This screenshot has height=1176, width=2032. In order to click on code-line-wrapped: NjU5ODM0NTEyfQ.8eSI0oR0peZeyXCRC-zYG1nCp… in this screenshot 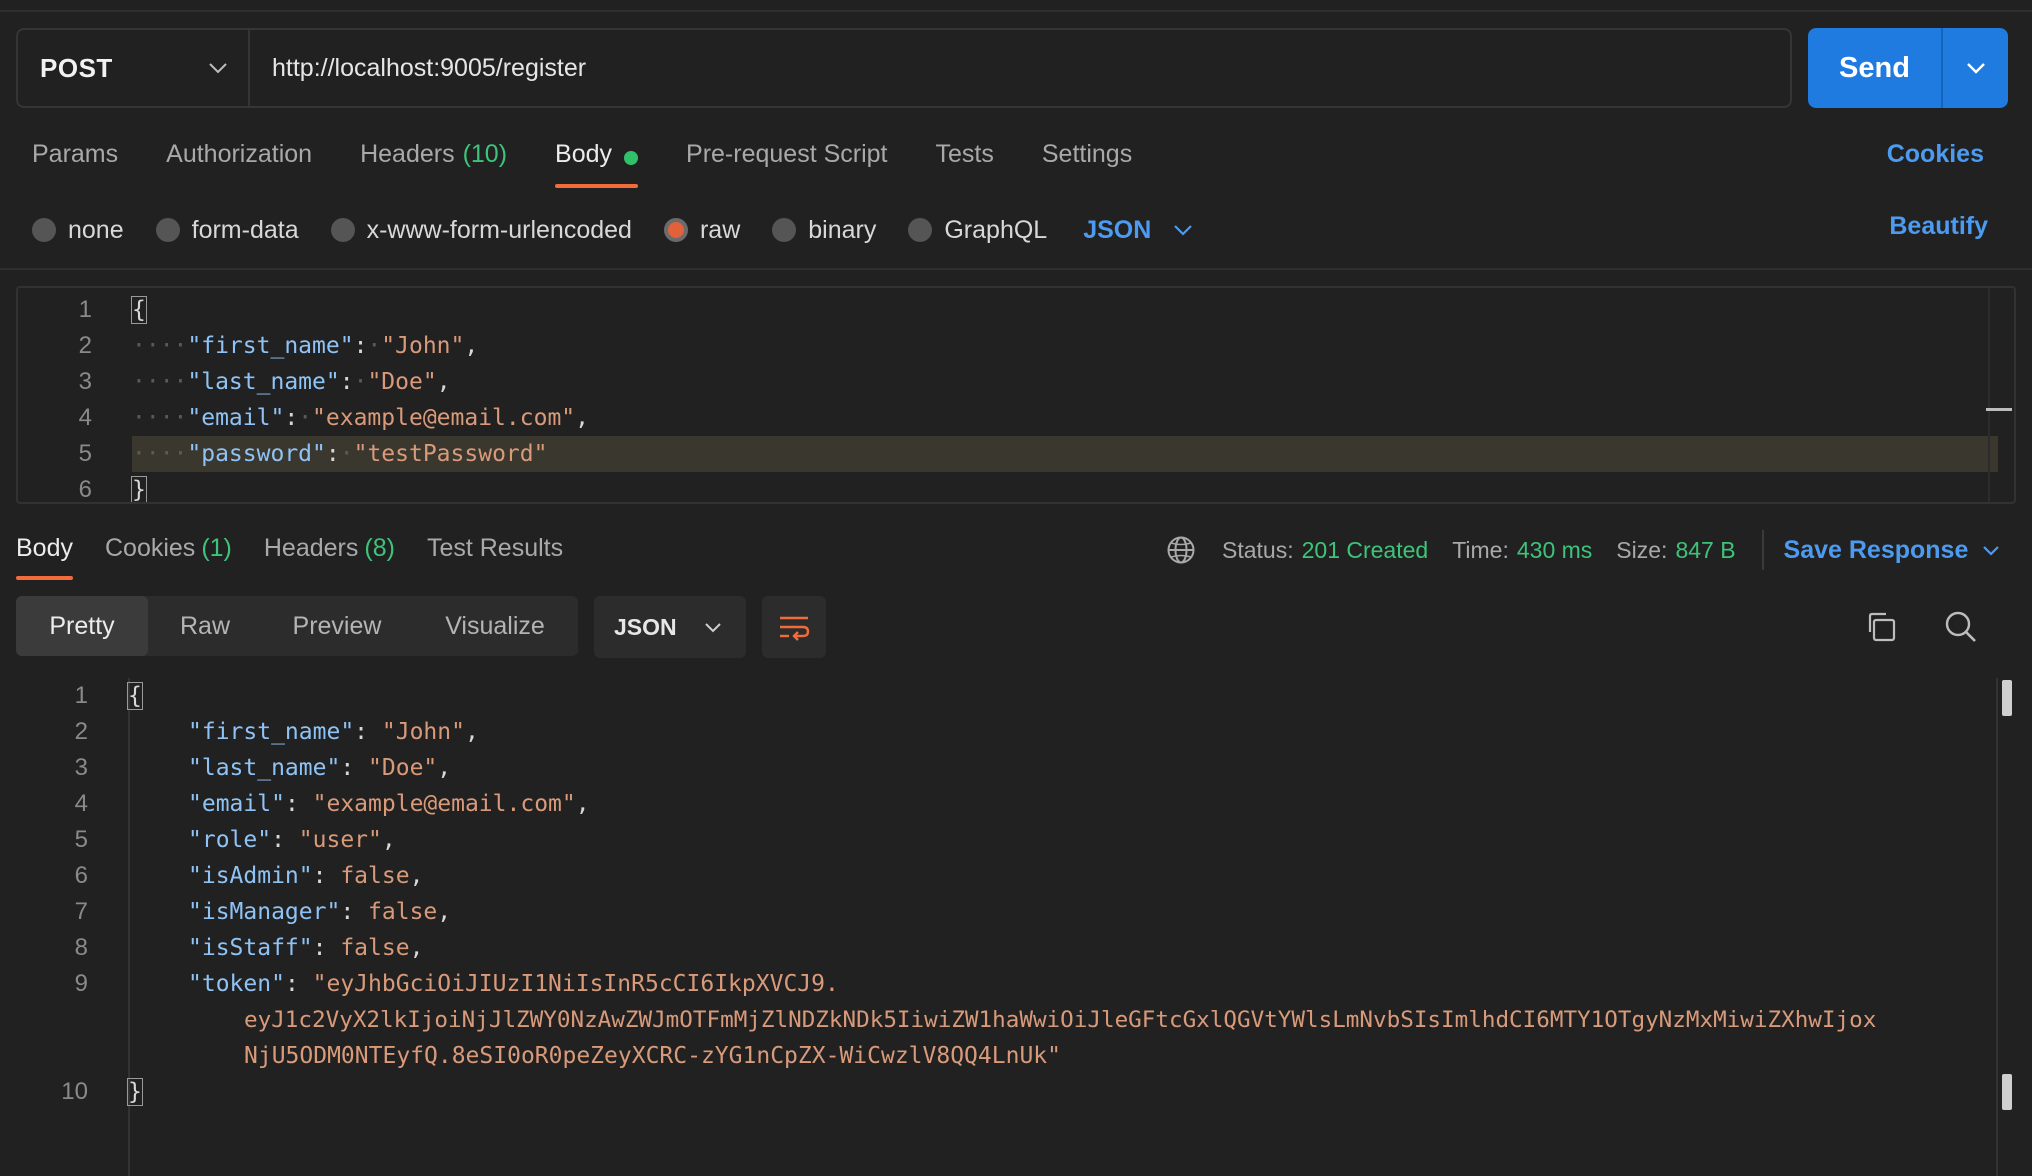, I will do `click(652, 1056)`.